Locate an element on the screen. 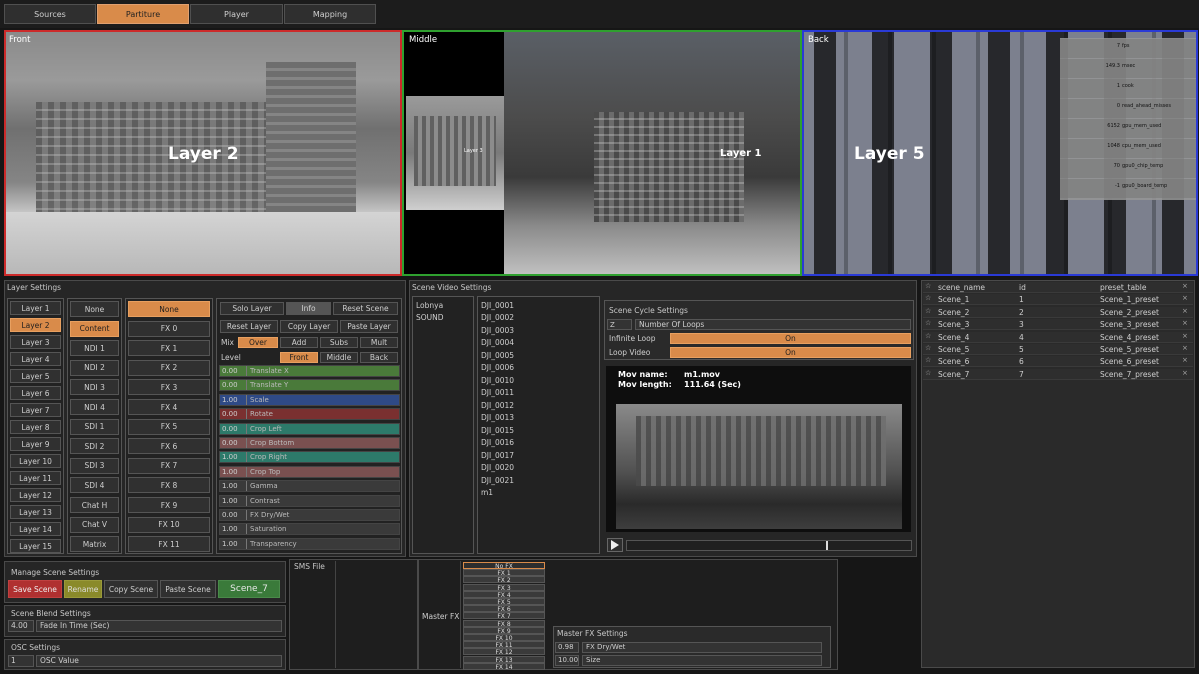 The image size is (1199, 674). param-row: 1.00 Saturation is located at coordinates (309, 529).